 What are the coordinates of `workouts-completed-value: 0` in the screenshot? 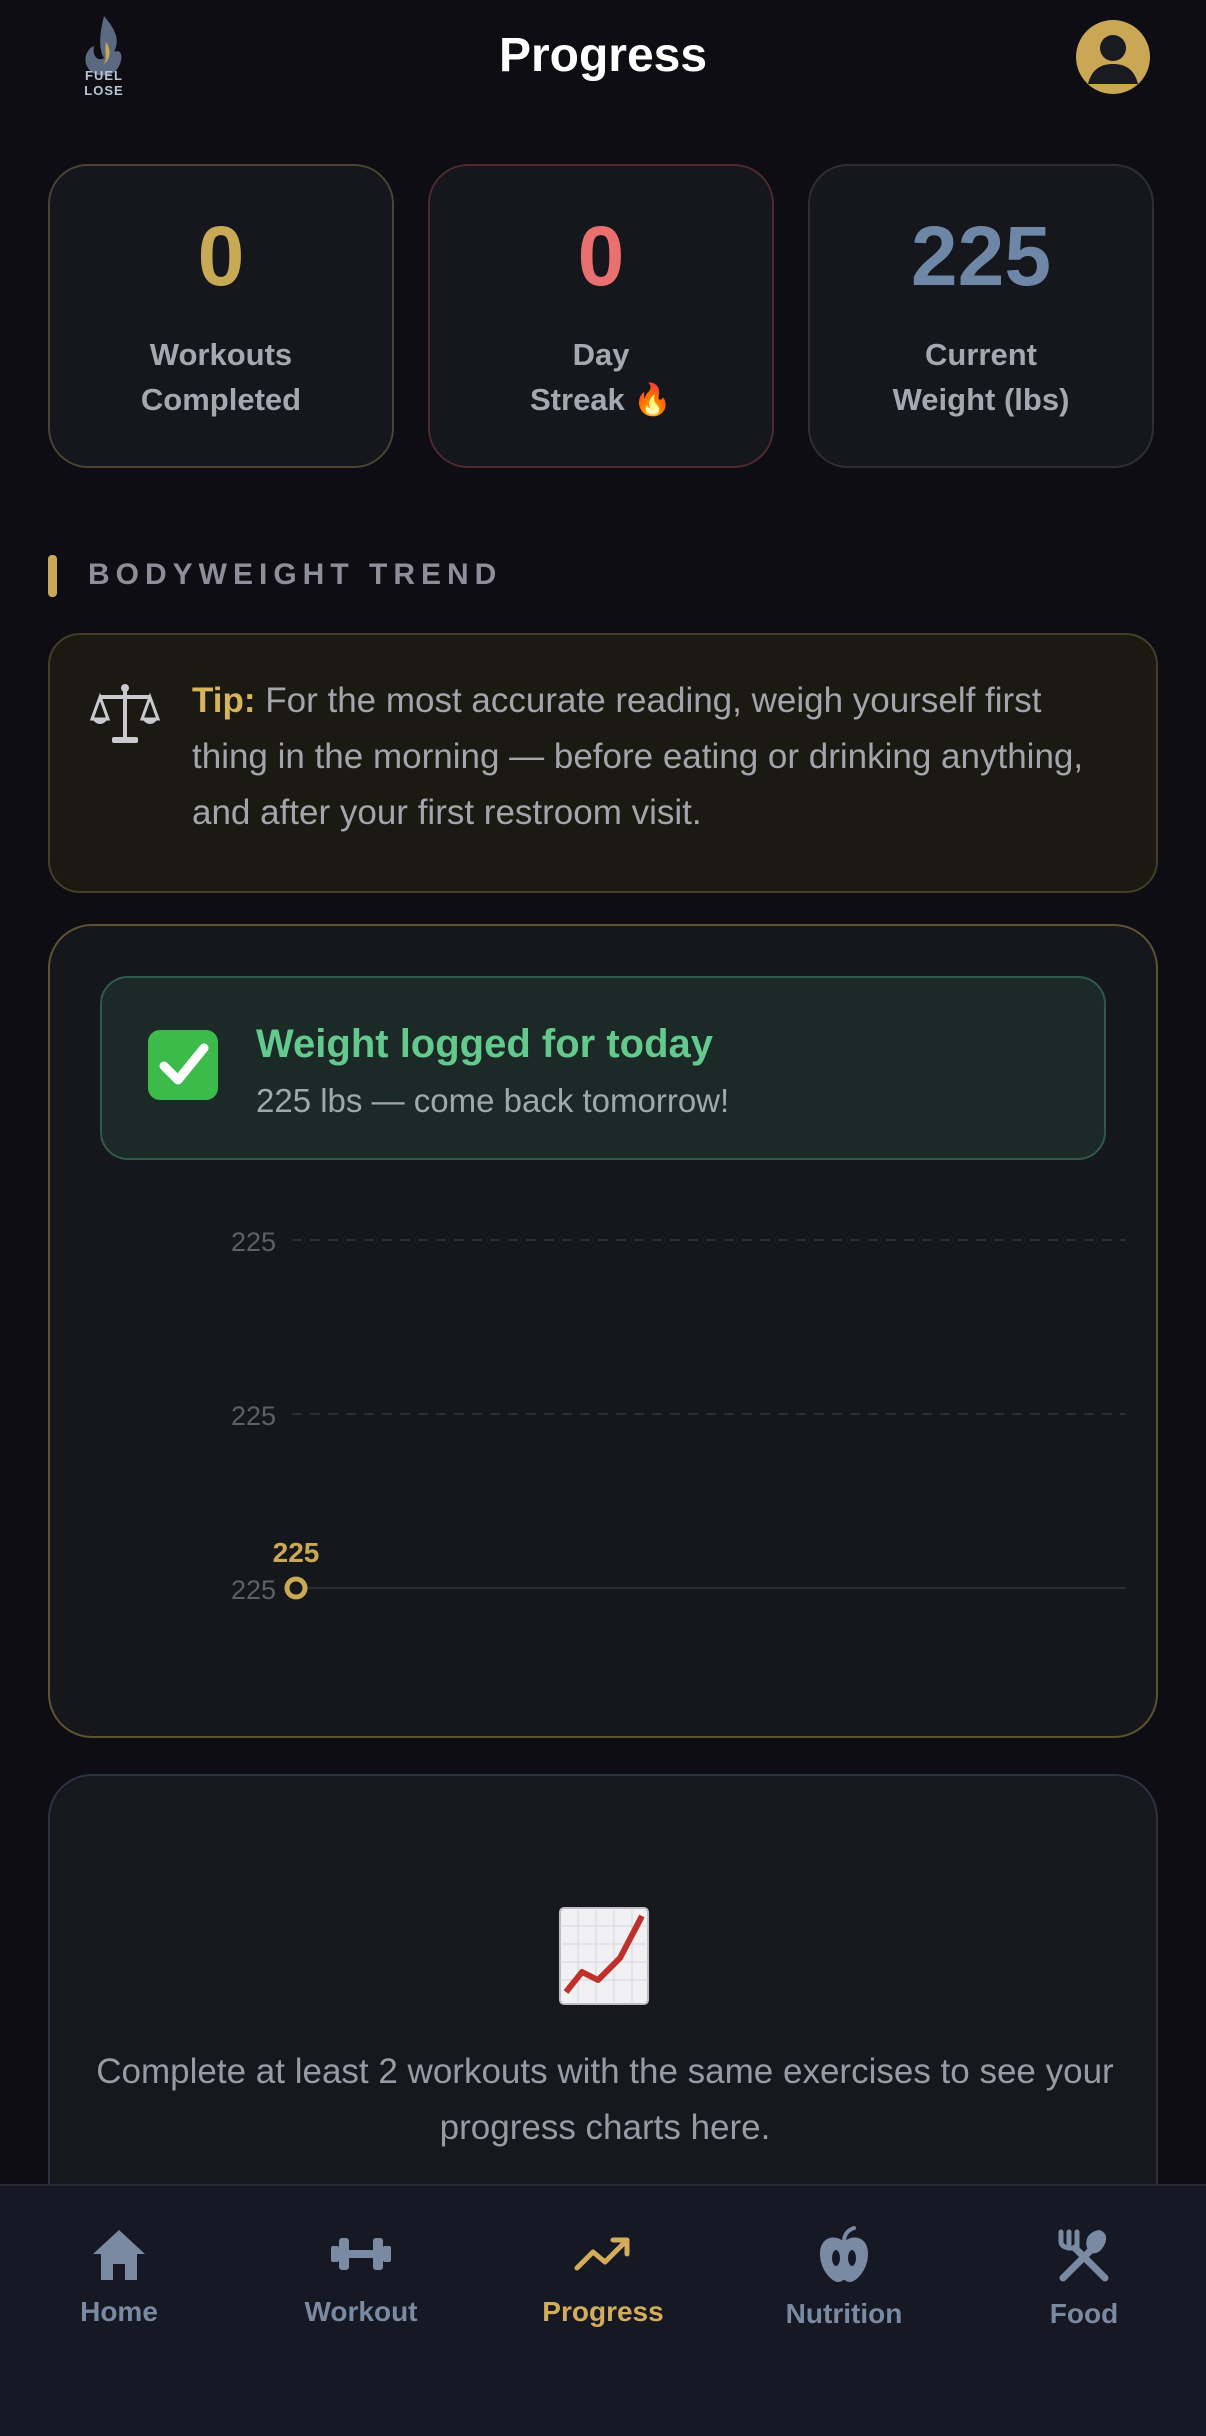 It's located at (221, 256).